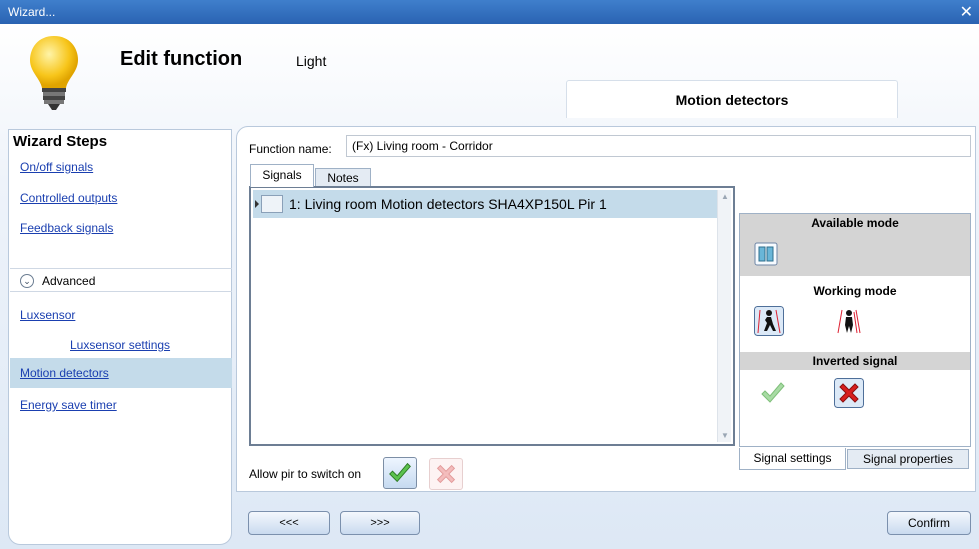 This screenshot has width=979, height=549. Describe the element at coordinates (855, 361) in the screenshot. I see `inverted-signal-title: Inverted signal` at that location.